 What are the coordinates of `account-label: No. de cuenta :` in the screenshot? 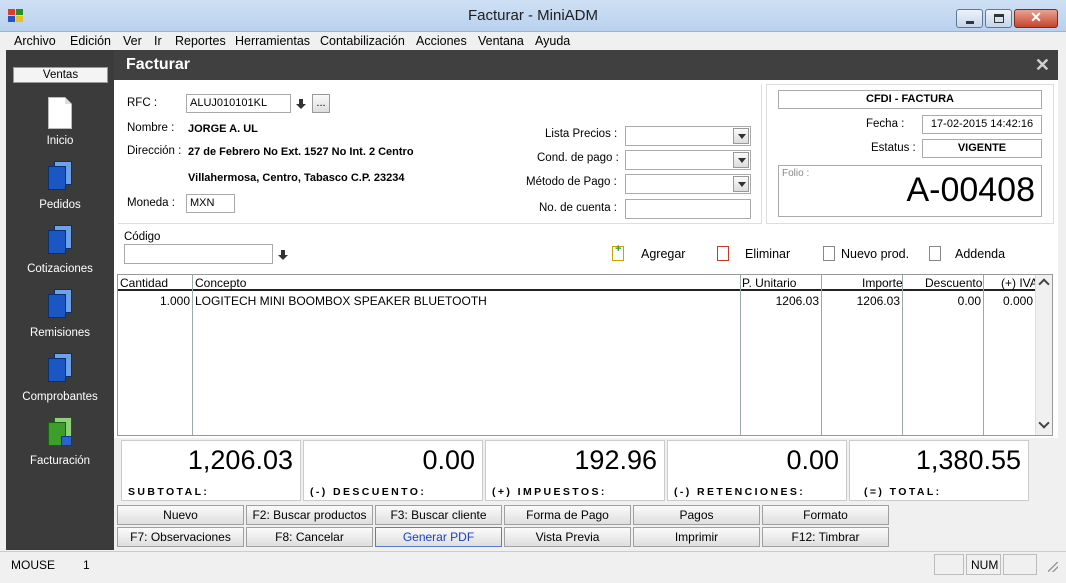 It's located at (578, 208).